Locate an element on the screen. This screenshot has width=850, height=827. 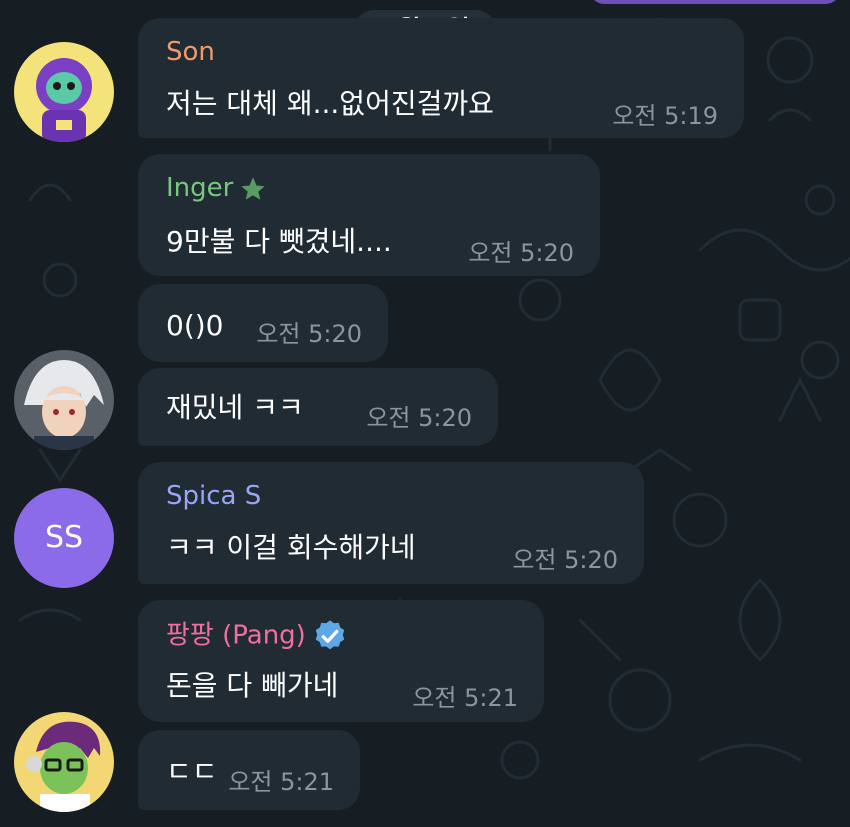
sender-name-label: Inger is located at coordinates (200, 188).